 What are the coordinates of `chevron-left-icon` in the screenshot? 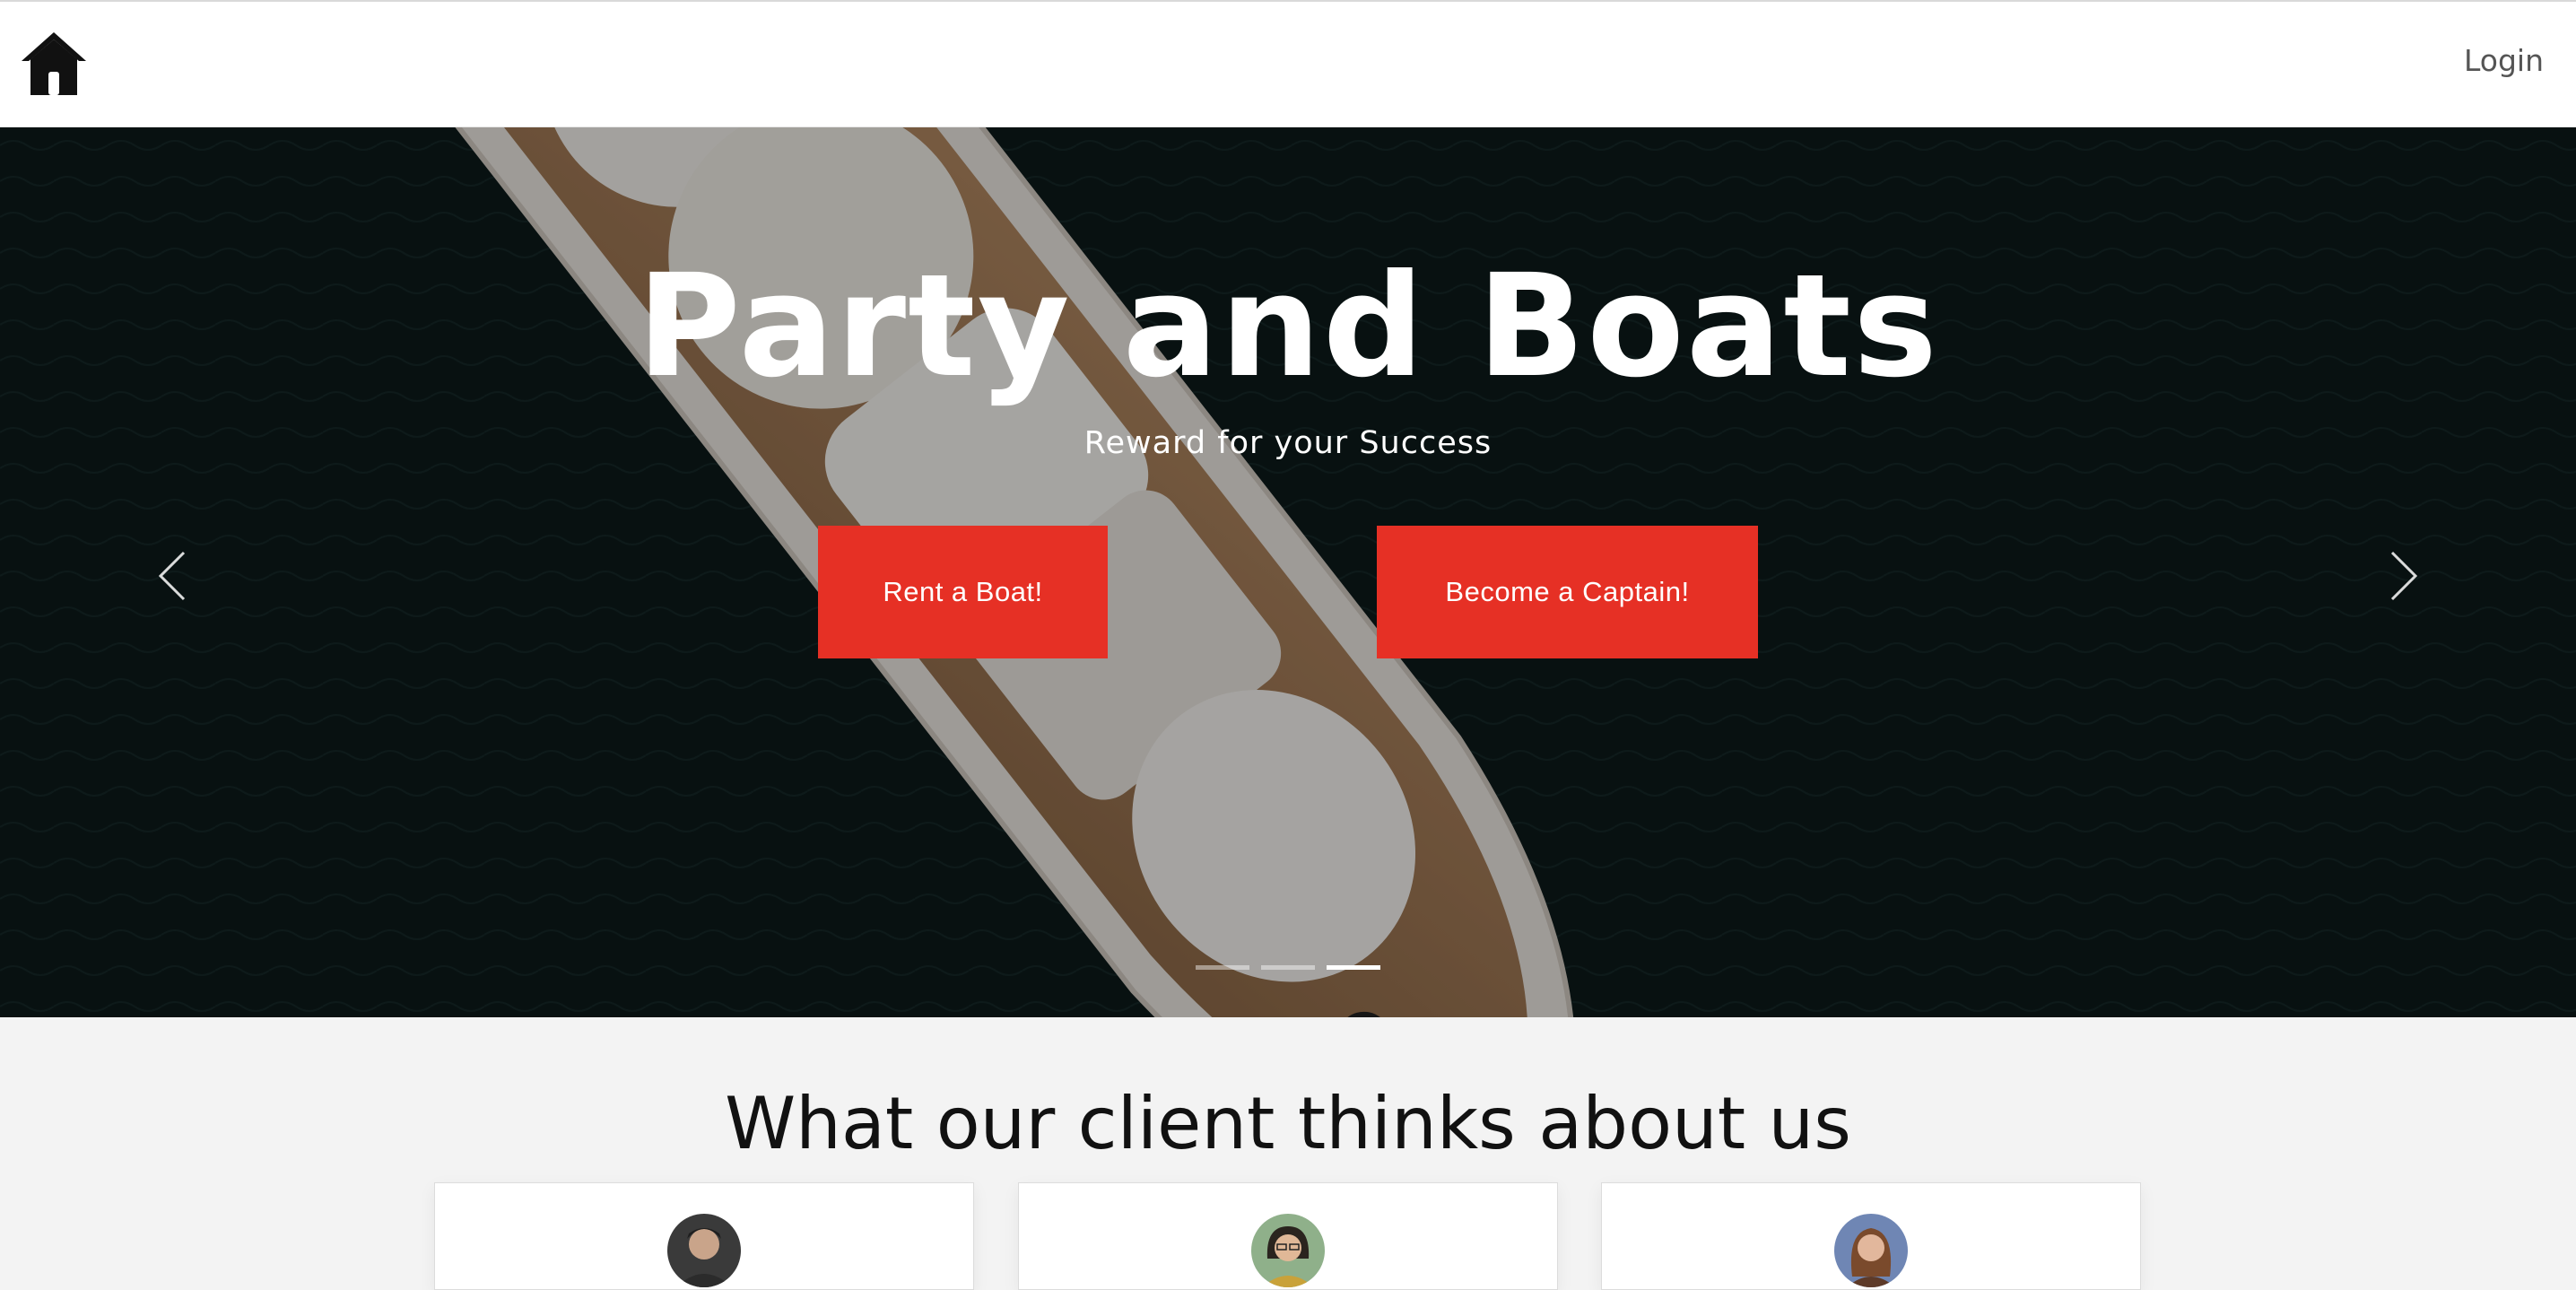 It's located at (172, 576).